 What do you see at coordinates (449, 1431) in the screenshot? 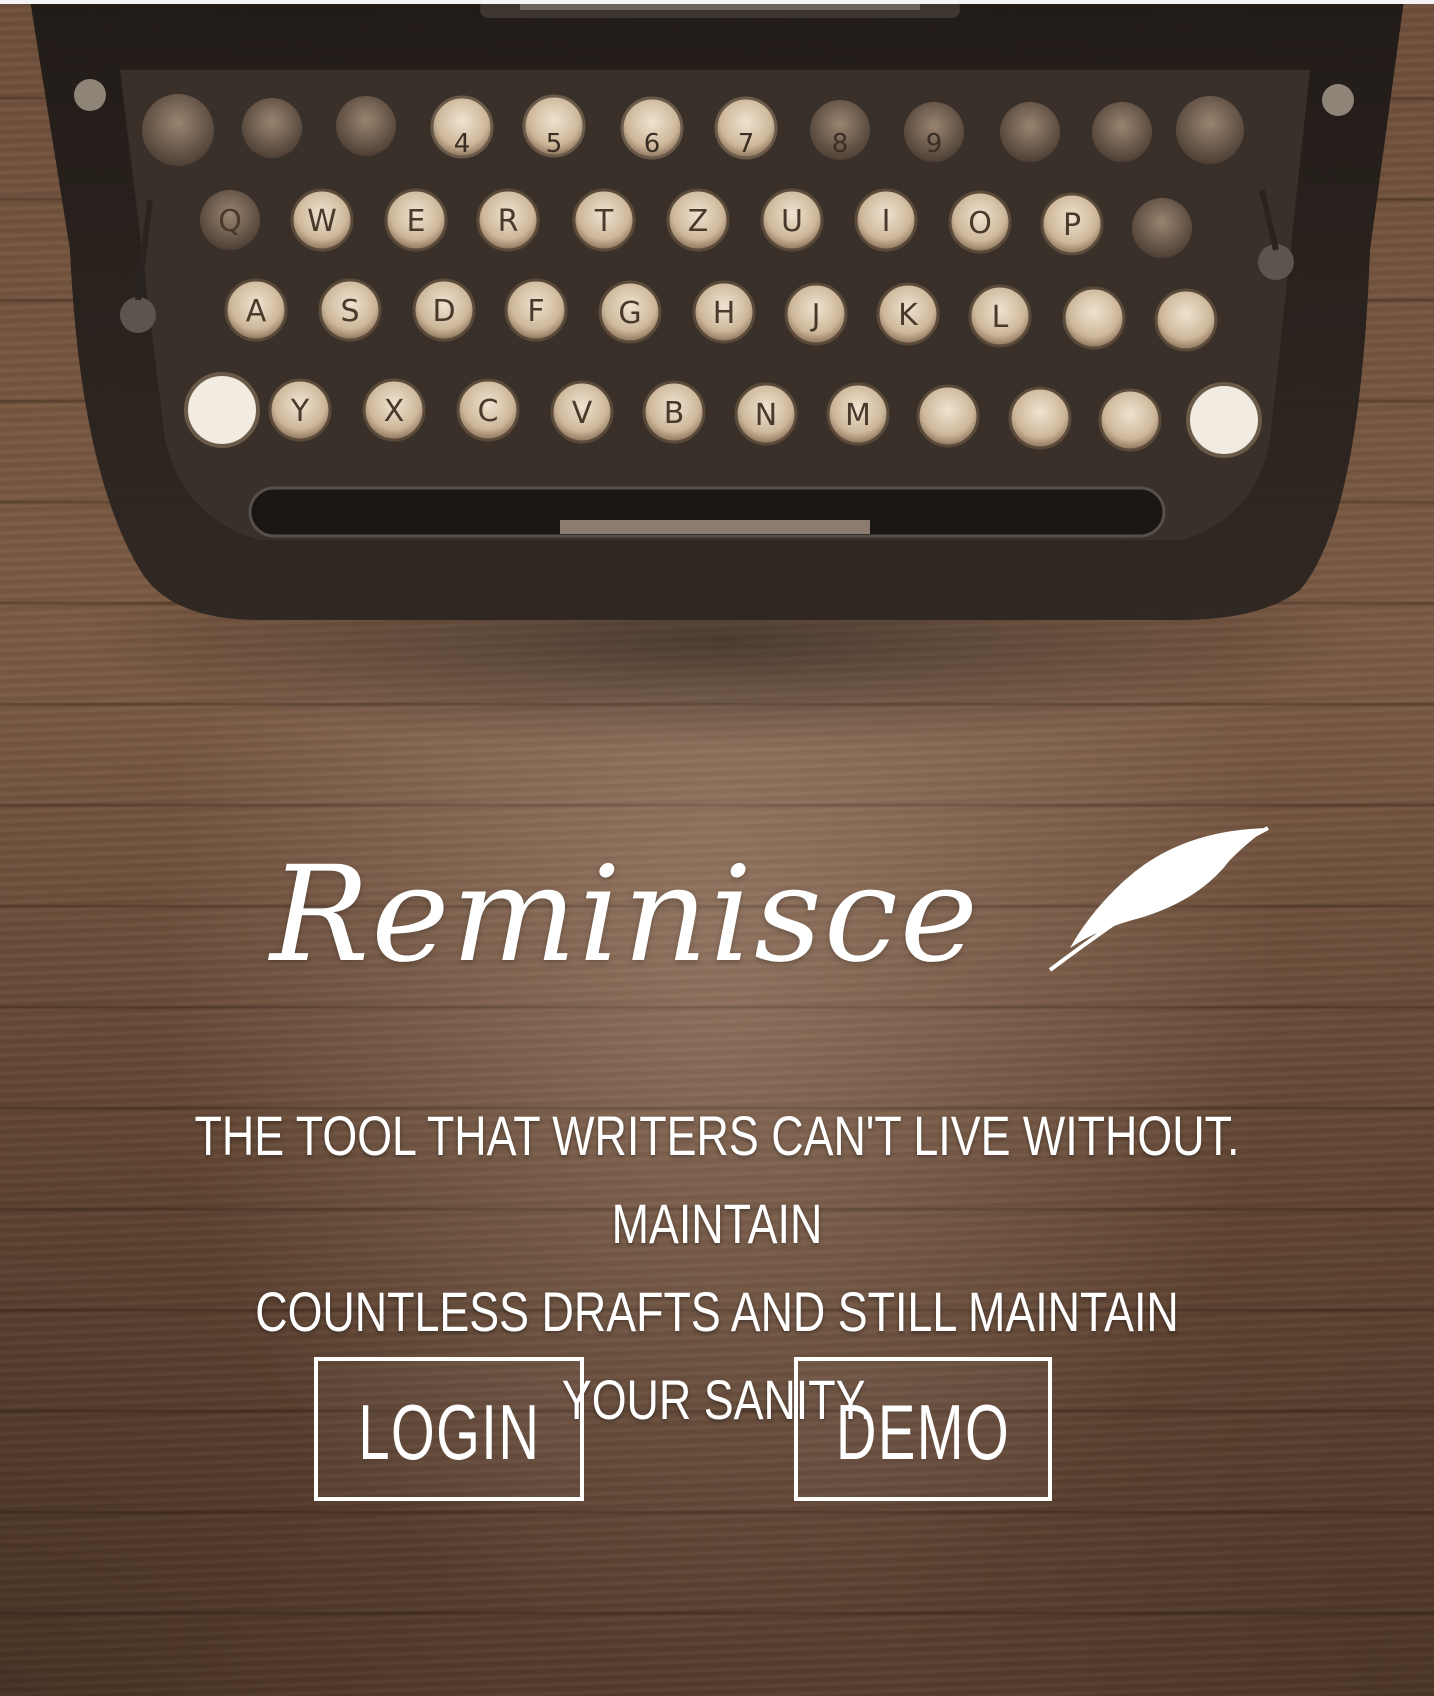
I see `login-button-label: LOGIN` at bounding box center [449, 1431].